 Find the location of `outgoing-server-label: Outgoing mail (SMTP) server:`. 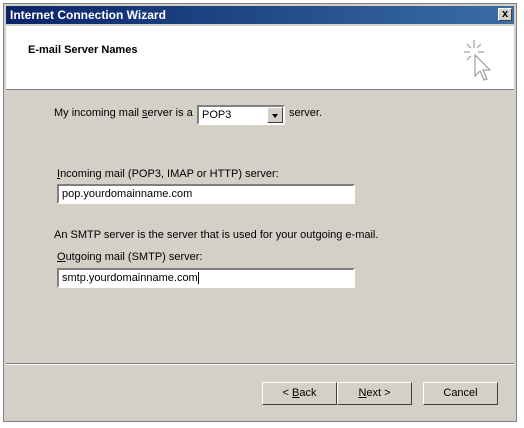

outgoing-server-label: Outgoing mail (SMTP) server: is located at coordinates (130, 257).